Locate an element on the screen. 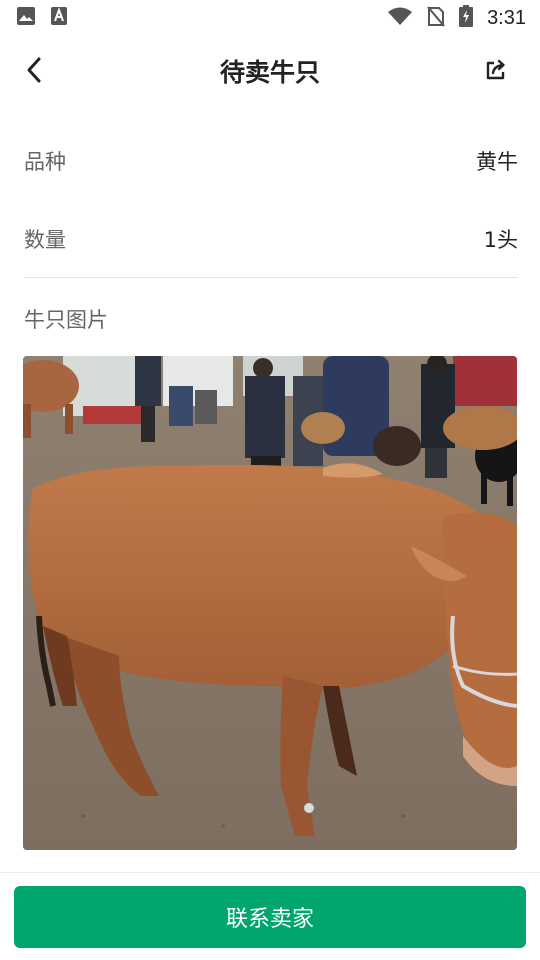 Image resolution: width=540 pixels, height=960 pixels. chevron-left-icon is located at coordinates (34, 70).